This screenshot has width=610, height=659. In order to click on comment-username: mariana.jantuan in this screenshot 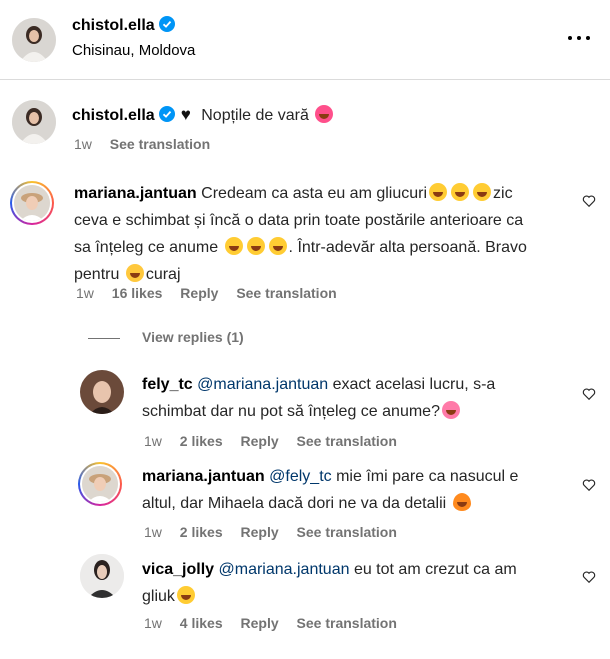, I will do `click(135, 193)`.